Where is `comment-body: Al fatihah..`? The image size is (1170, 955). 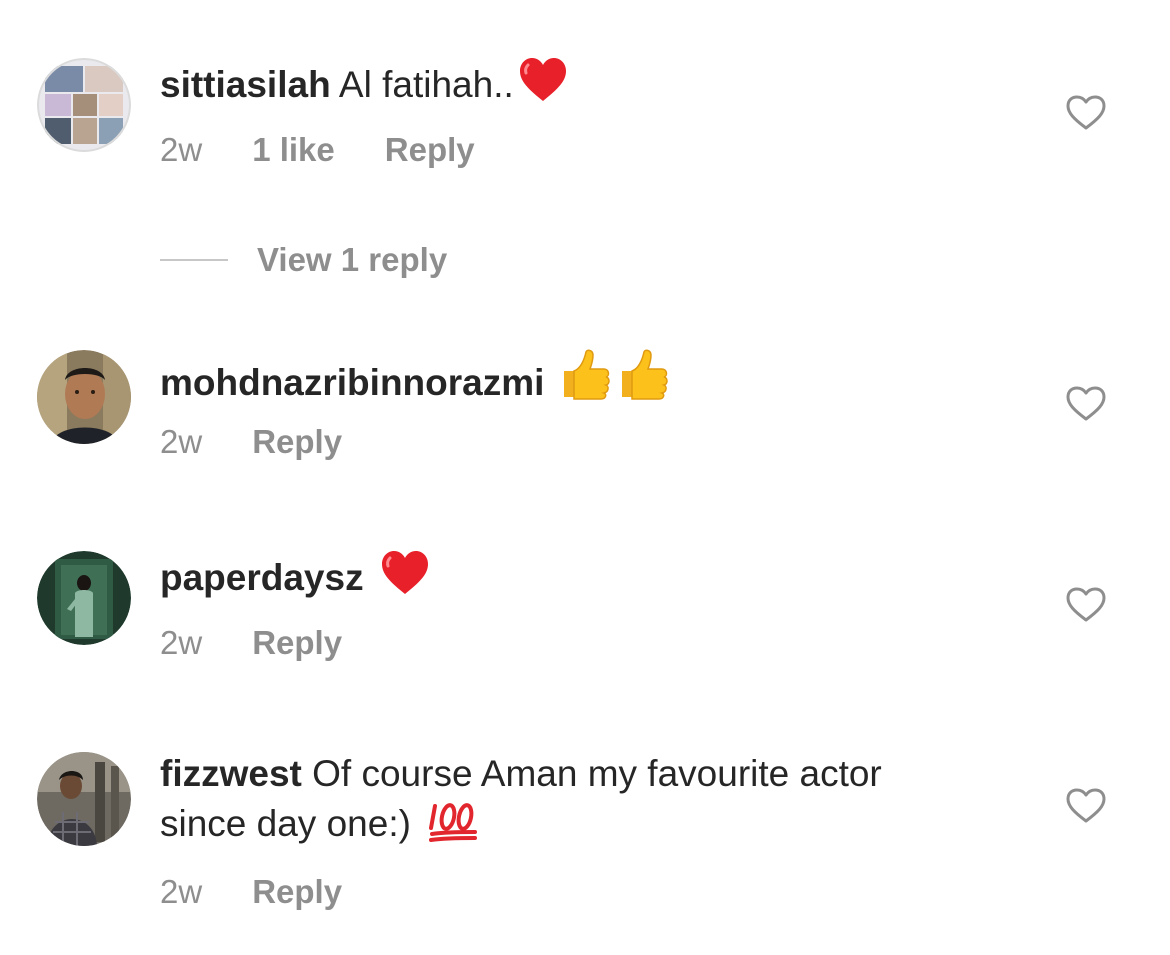 comment-body: Al fatihah.. is located at coordinates (422, 84).